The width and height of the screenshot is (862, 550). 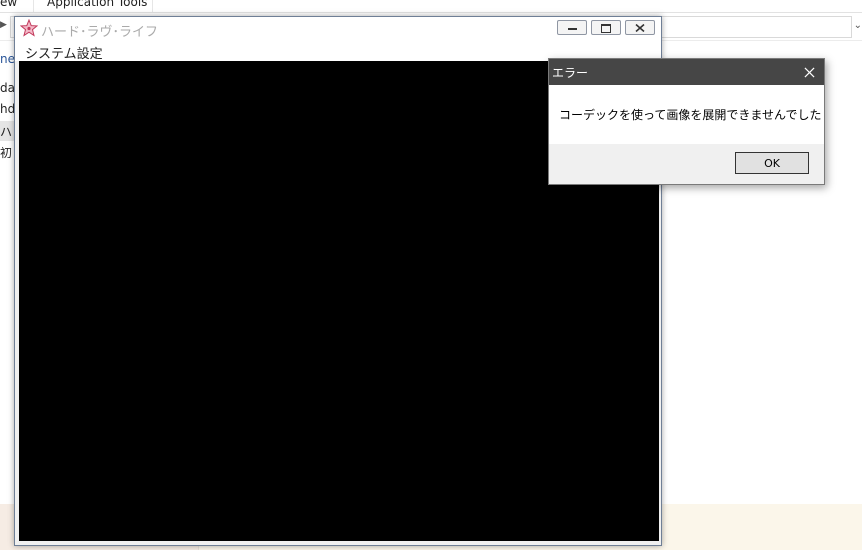 I want to click on close-button, so click(x=640, y=27).